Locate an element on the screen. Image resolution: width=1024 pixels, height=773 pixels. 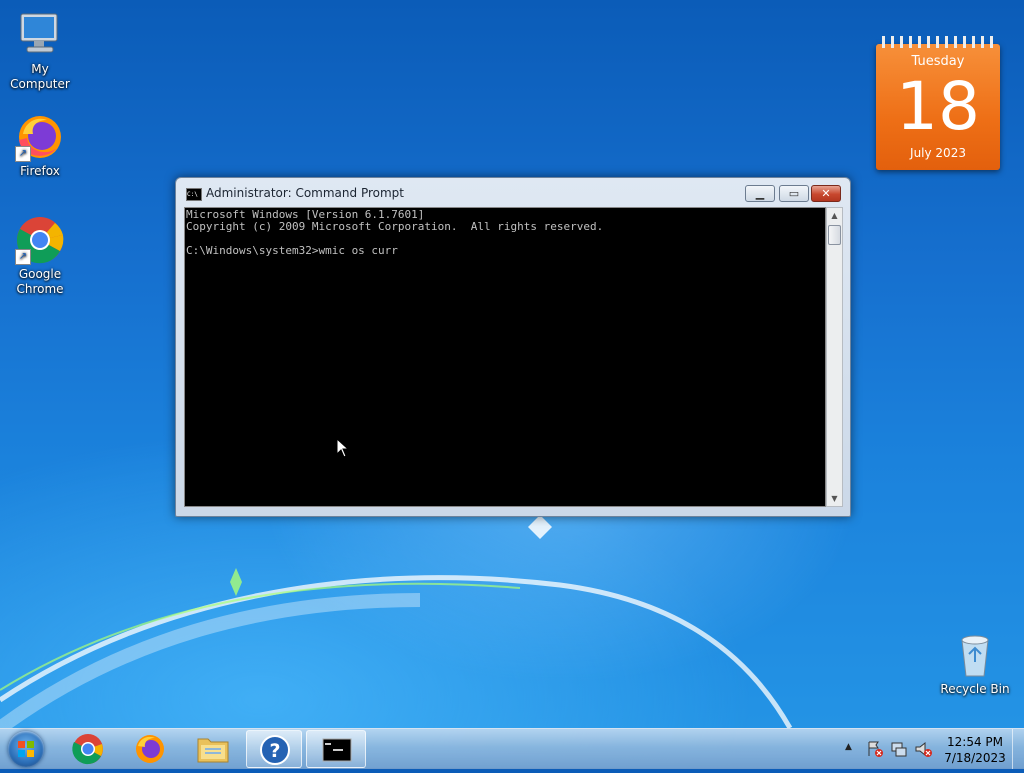
action-center-flag-icon is located at coordinates (875, 749).